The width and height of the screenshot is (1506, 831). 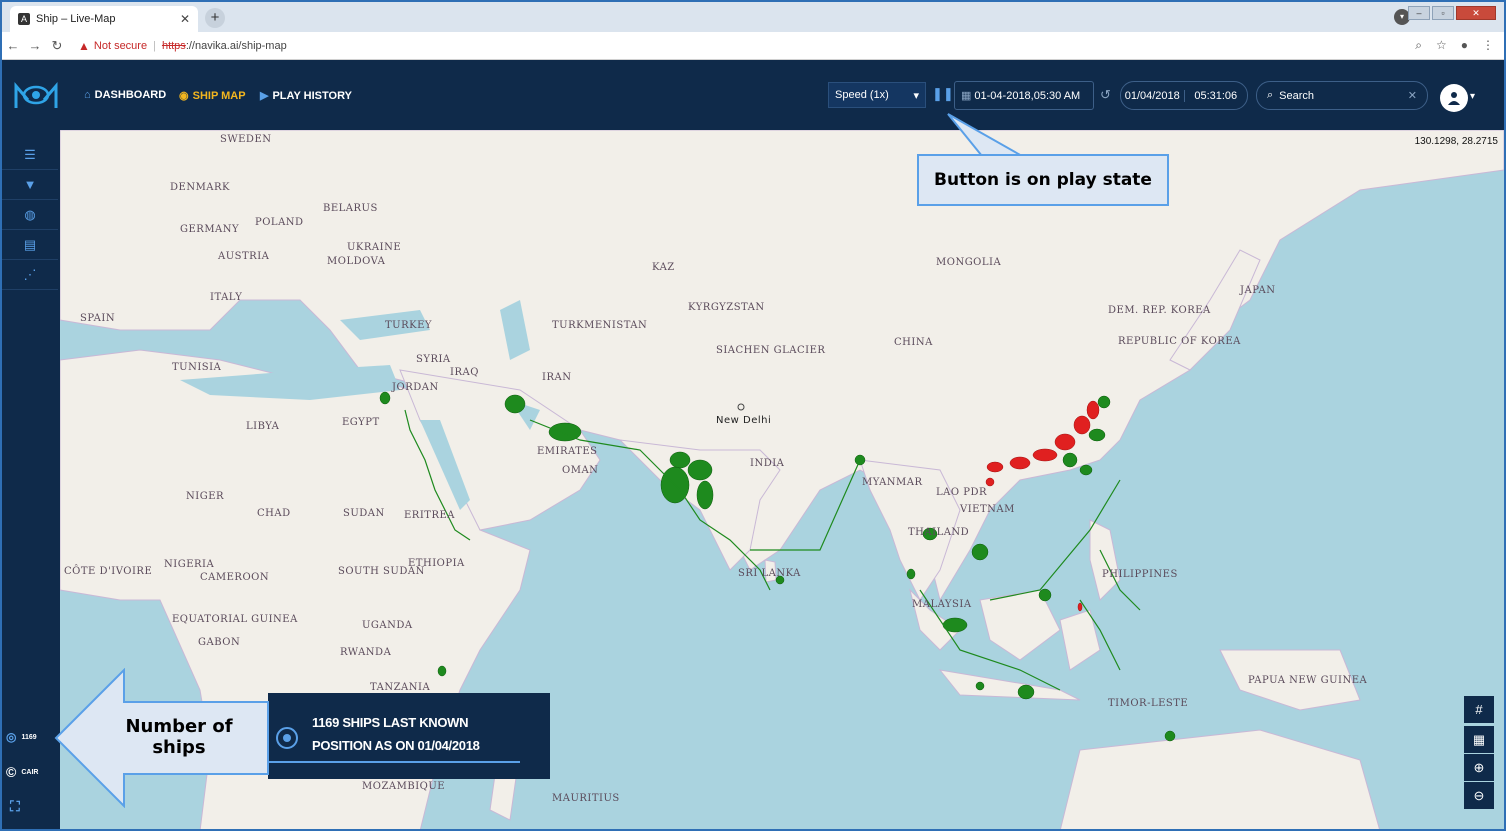 I want to click on nav-ship-map: ◉ SHIP MAP, so click(x=212, y=96).